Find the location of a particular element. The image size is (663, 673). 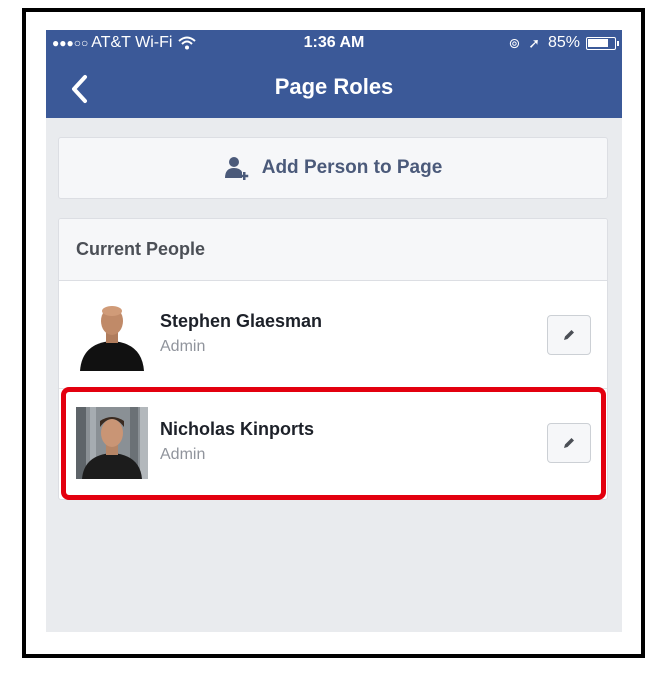

add-person-button: Add Person to Page is located at coordinates (333, 168).